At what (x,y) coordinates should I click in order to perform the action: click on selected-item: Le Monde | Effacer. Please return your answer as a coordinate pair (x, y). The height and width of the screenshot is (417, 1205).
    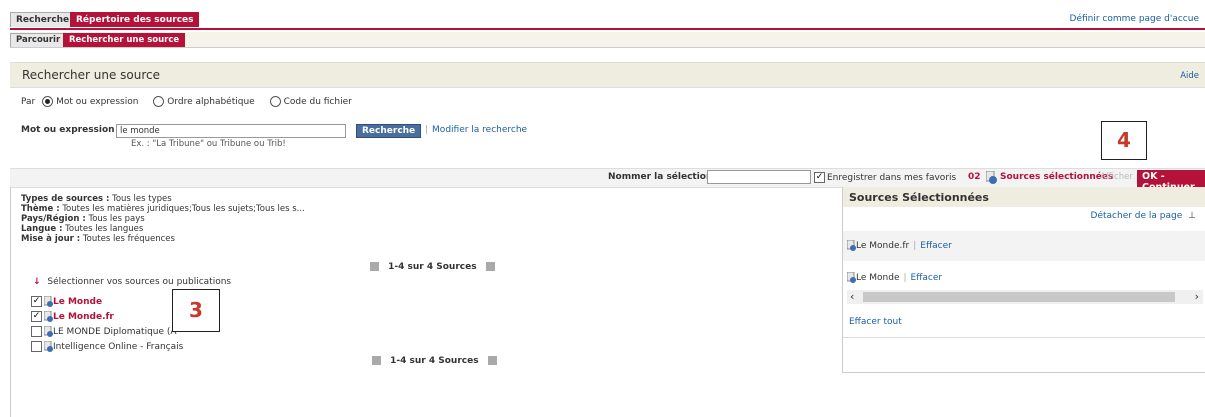
    Looking at the image, I should click on (1024, 277).